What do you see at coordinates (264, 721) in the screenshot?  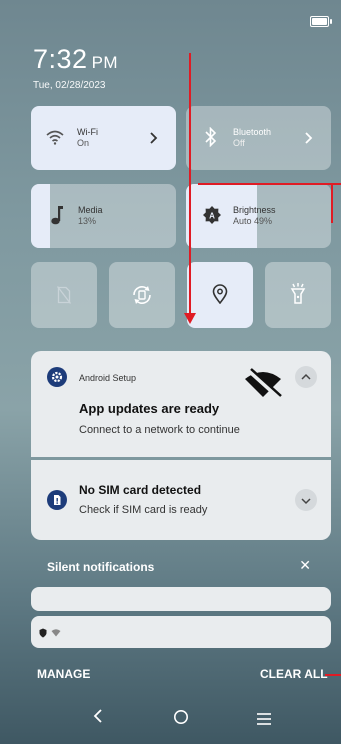 I see `recents-icon` at bounding box center [264, 721].